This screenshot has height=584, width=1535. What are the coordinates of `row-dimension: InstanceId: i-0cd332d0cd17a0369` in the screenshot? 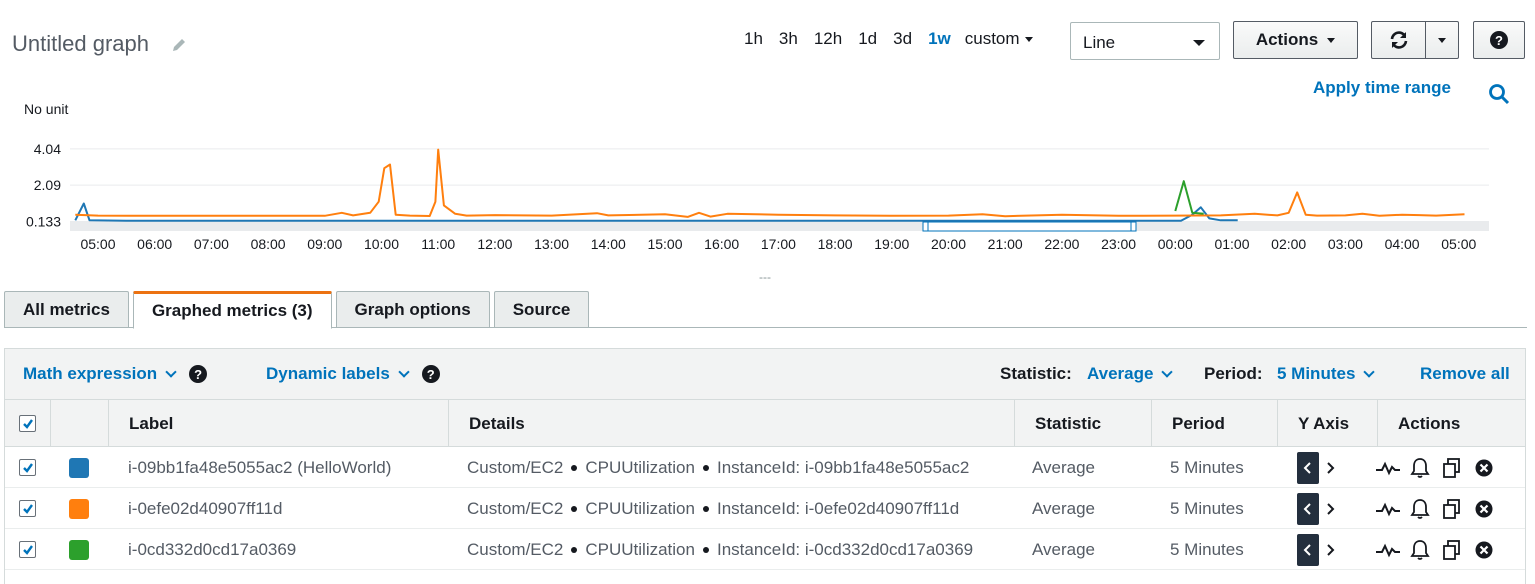 It's located at (845, 549).